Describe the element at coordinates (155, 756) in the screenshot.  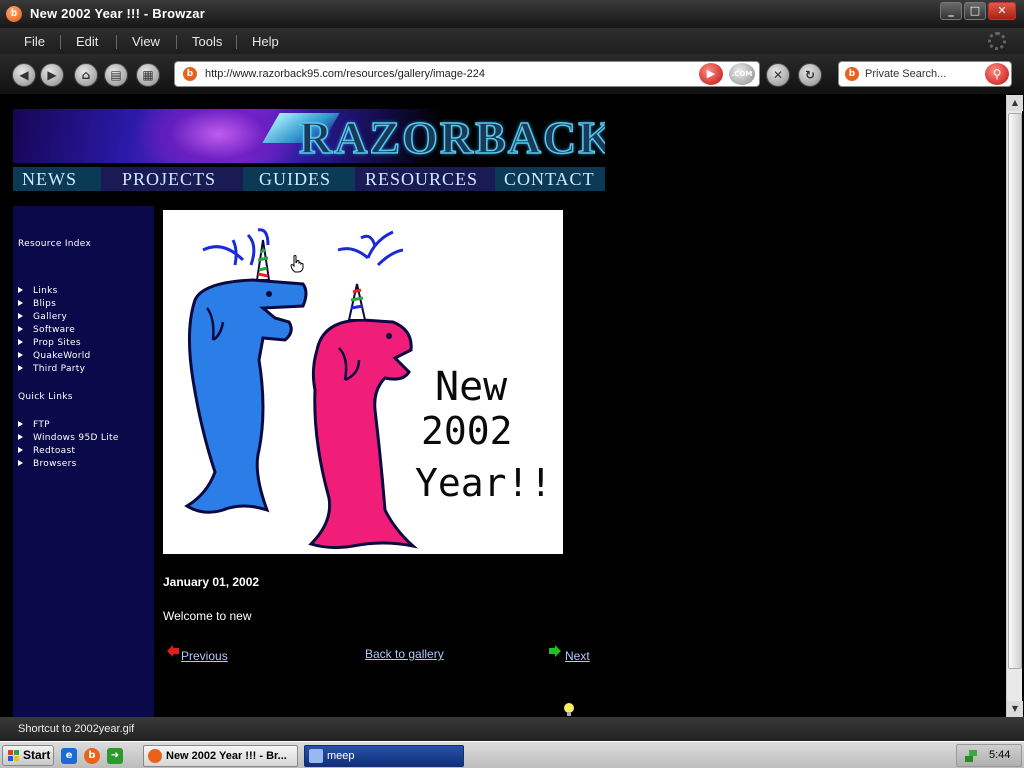
I see `browzar-task-icon` at that location.